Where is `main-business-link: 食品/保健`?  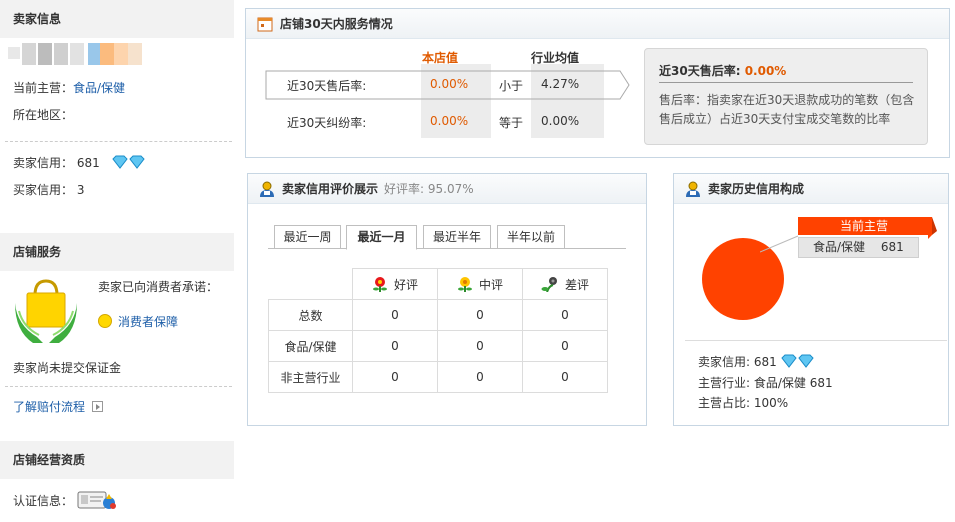
main-business-link: 食品/保健 is located at coordinates (99, 88).